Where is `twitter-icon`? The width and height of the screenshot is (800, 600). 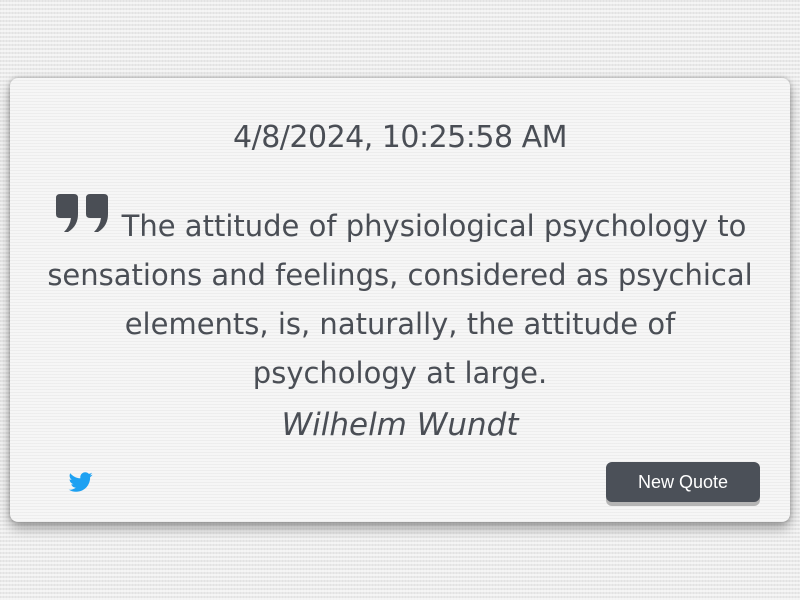
twitter-icon is located at coordinates (80, 482).